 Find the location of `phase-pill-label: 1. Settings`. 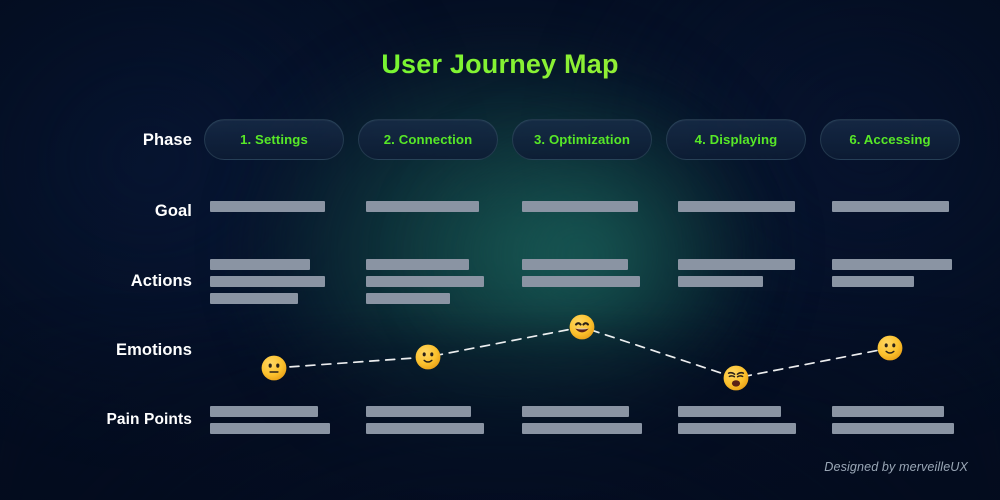

phase-pill-label: 1. Settings is located at coordinates (274, 139).